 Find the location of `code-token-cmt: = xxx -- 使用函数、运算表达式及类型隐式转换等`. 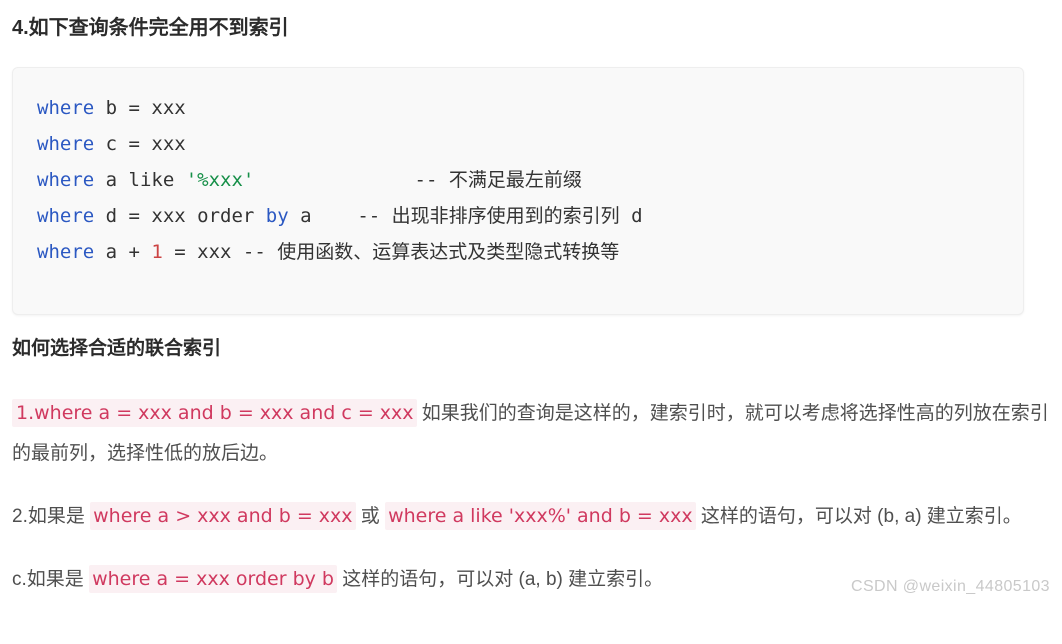

code-token-cmt: = xxx -- 使用函数、运算表达式及类型隐式转换等 is located at coordinates (391, 252).